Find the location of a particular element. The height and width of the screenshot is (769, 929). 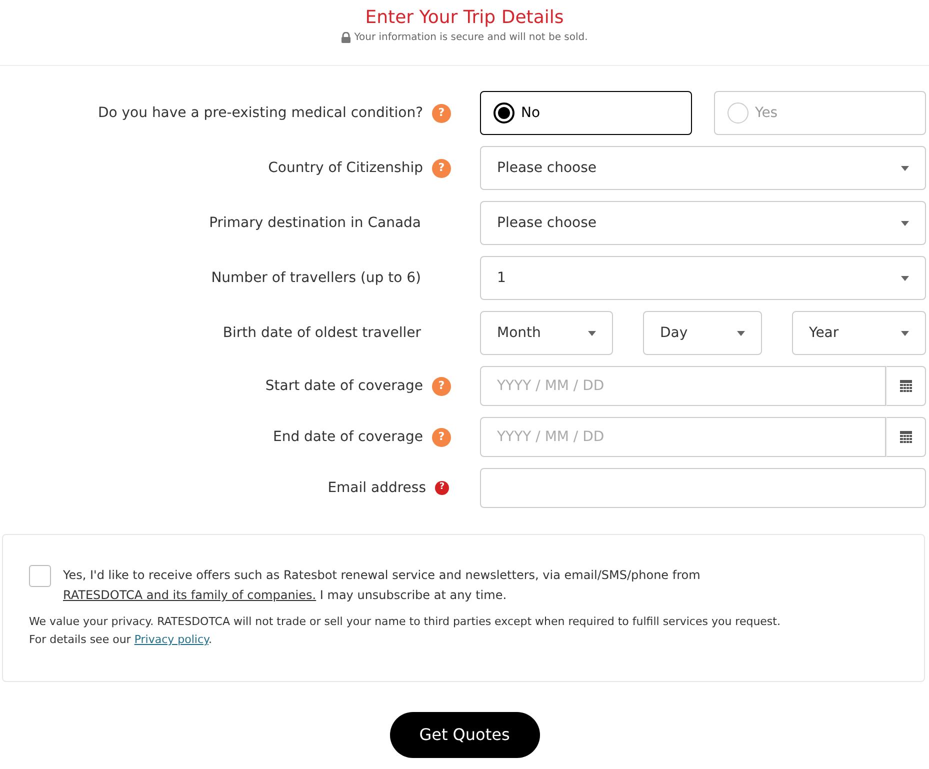

select-field: Year is located at coordinates (859, 333).